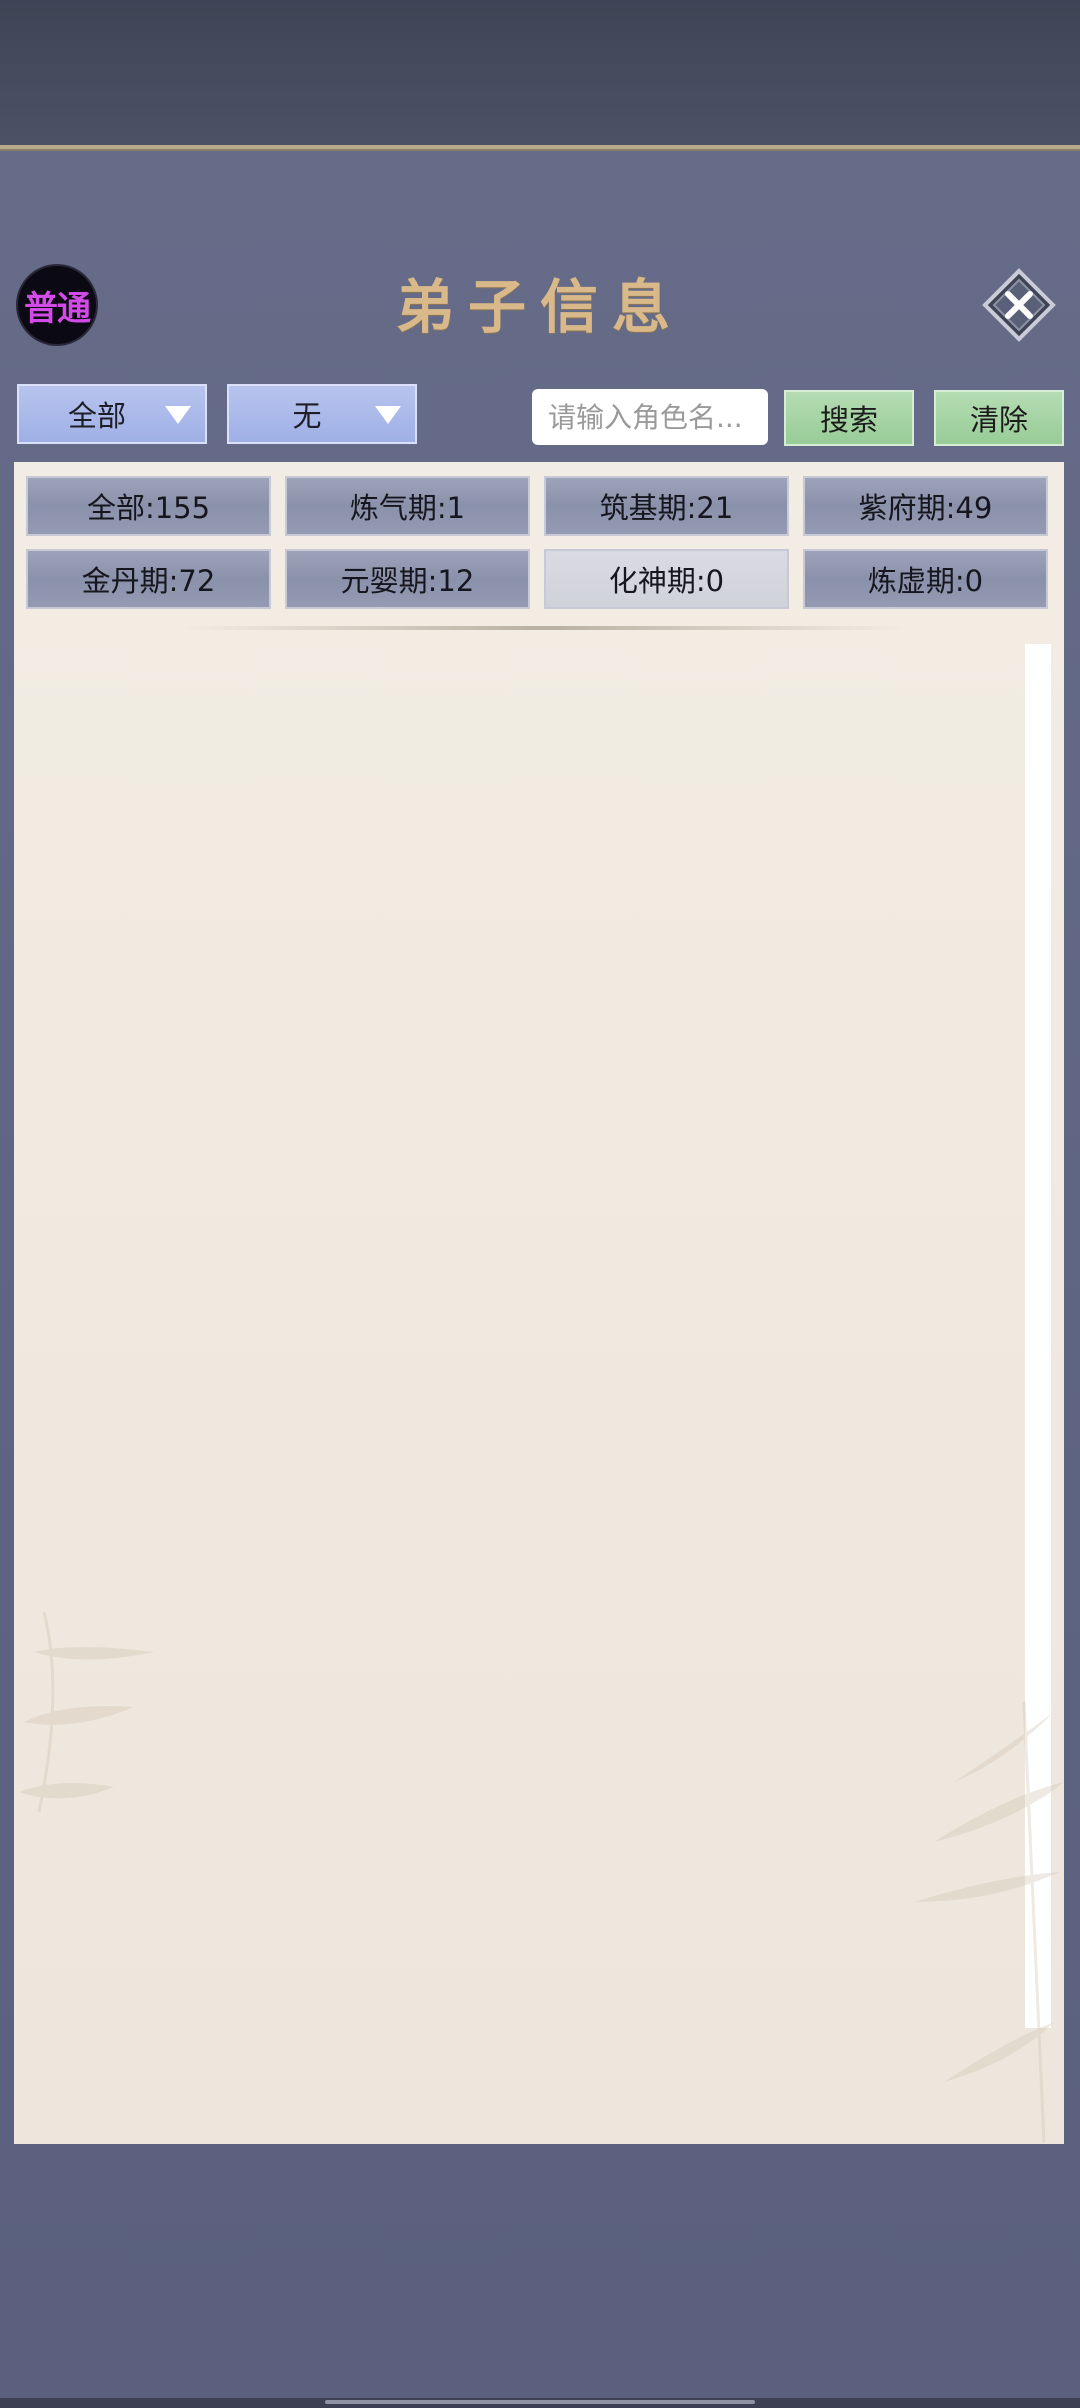  What do you see at coordinates (148, 506) in the screenshot?
I see `tab-all: 全部:155` at bounding box center [148, 506].